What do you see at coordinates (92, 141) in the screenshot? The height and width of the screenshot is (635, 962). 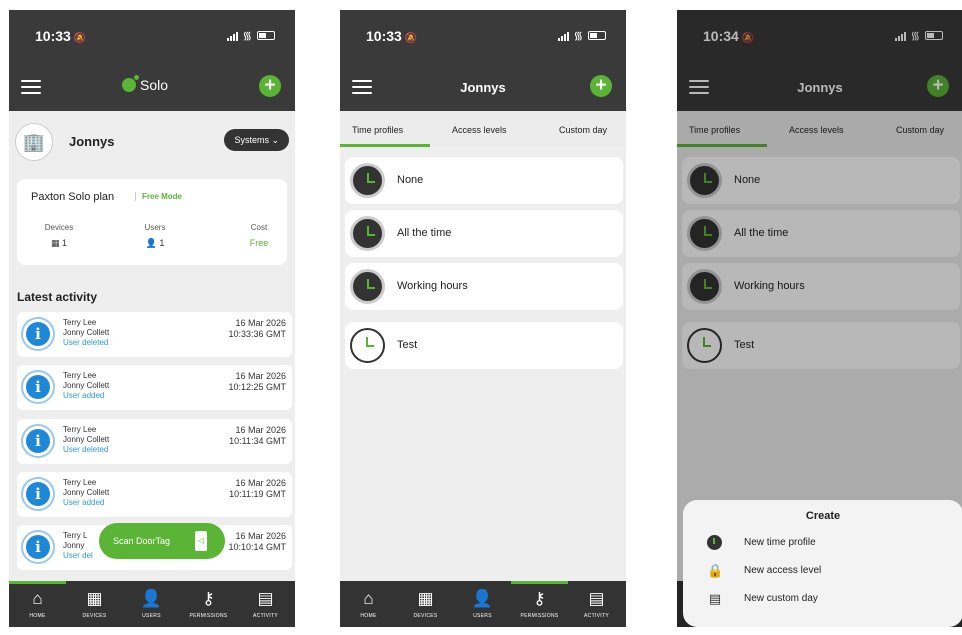 I see `org-name: Jonnys` at bounding box center [92, 141].